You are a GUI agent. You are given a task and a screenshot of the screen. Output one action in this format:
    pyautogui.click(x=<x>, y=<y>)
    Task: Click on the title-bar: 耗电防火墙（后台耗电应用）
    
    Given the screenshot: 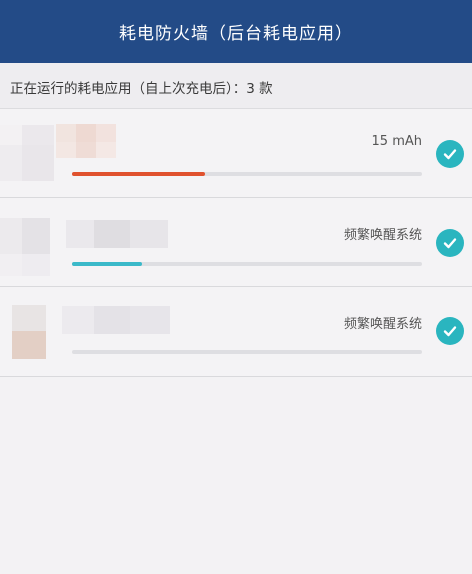 What is the action you would take?
    pyautogui.click(x=236, y=31)
    